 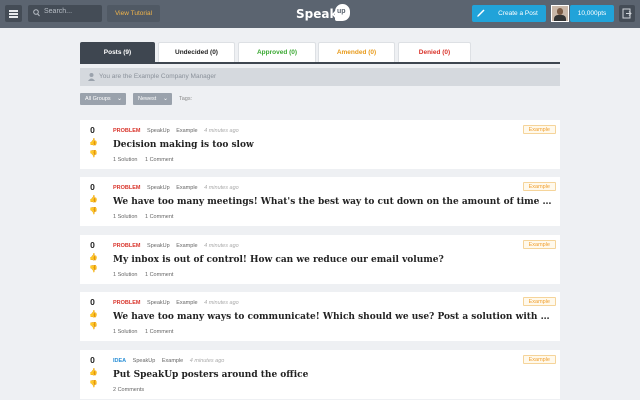 What do you see at coordinates (13, 13) in the screenshot?
I see `menu-icon` at bounding box center [13, 13].